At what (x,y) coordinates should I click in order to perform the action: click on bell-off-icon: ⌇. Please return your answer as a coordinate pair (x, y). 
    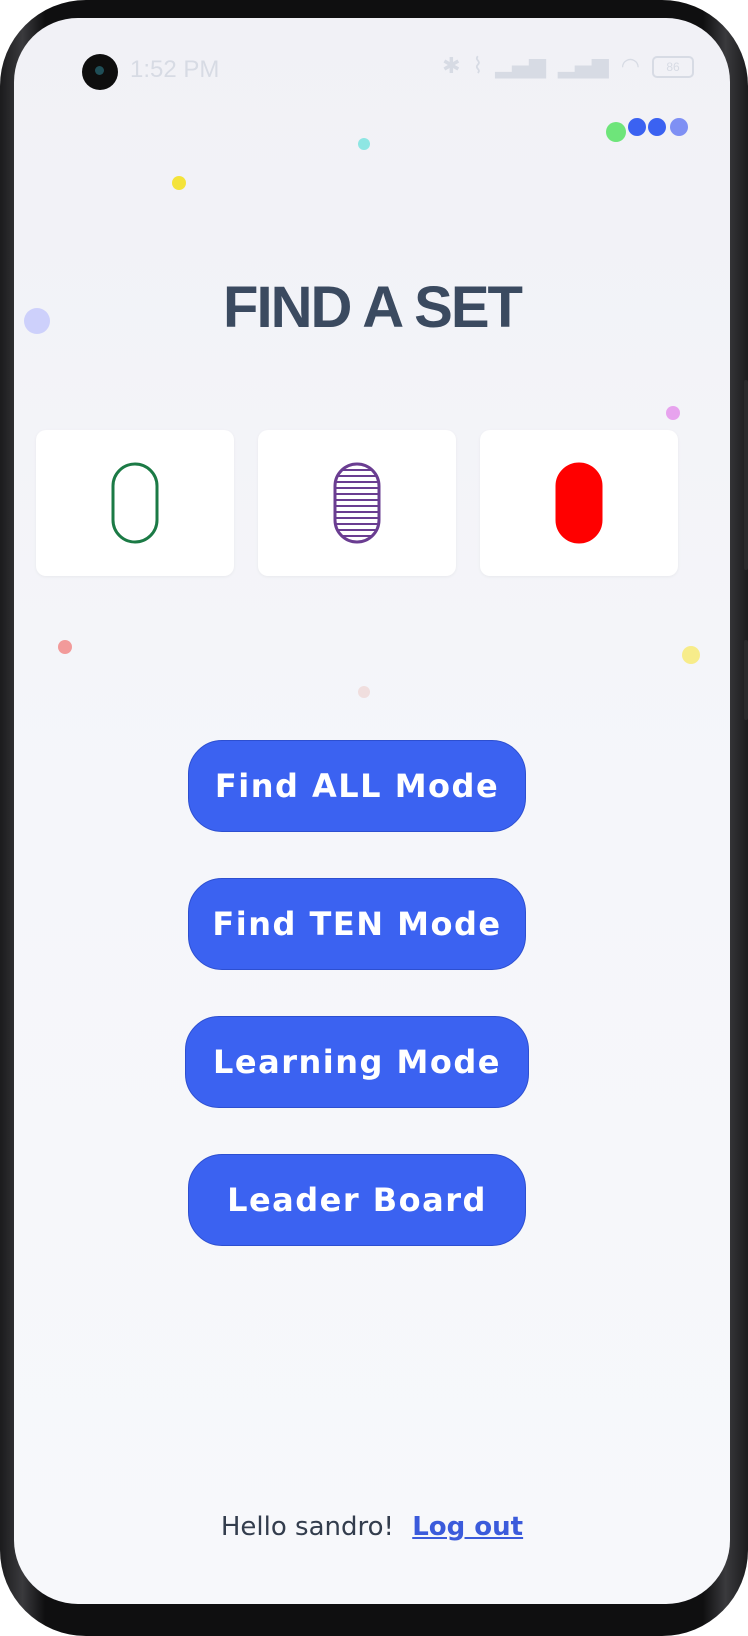
    Looking at the image, I should click on (478, 66).